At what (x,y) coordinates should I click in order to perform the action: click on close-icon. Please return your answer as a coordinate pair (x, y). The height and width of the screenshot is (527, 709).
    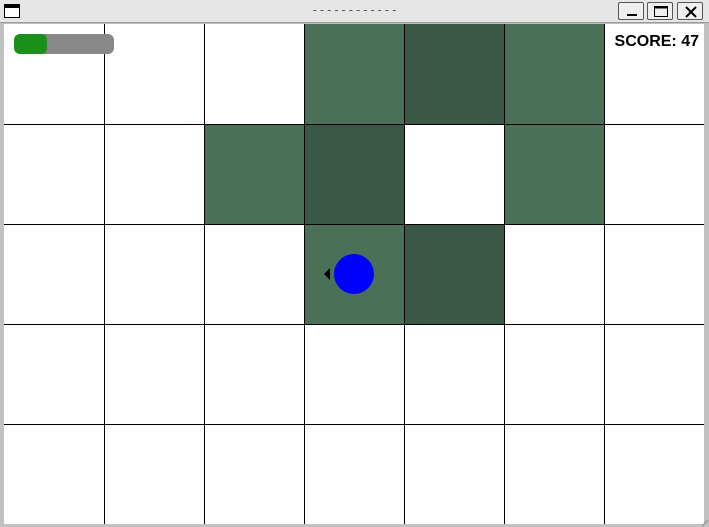
    Looking at the image, I should click on (691, 12).